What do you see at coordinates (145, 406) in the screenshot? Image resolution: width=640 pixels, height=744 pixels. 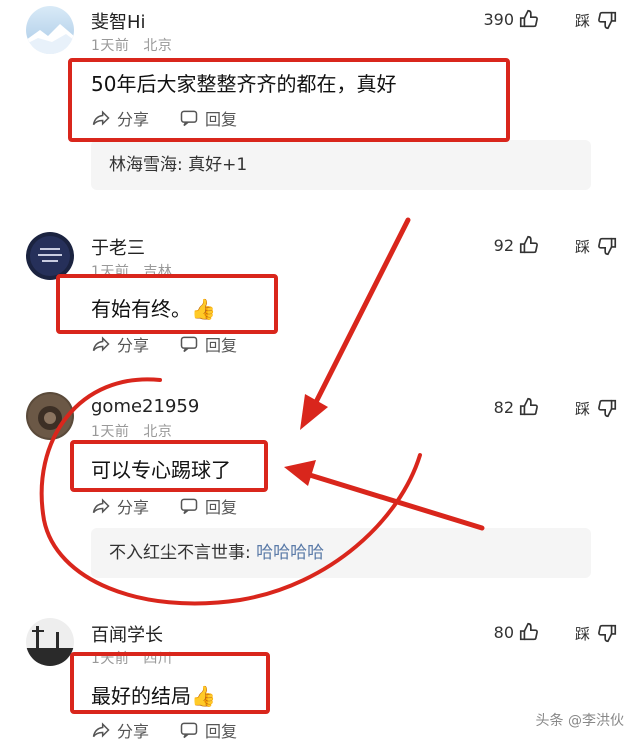 I see `username: gome21959` at bounding box center [145, 406].